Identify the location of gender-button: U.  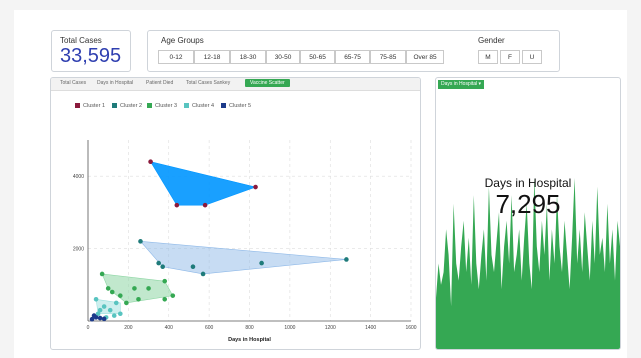
(532, 57).